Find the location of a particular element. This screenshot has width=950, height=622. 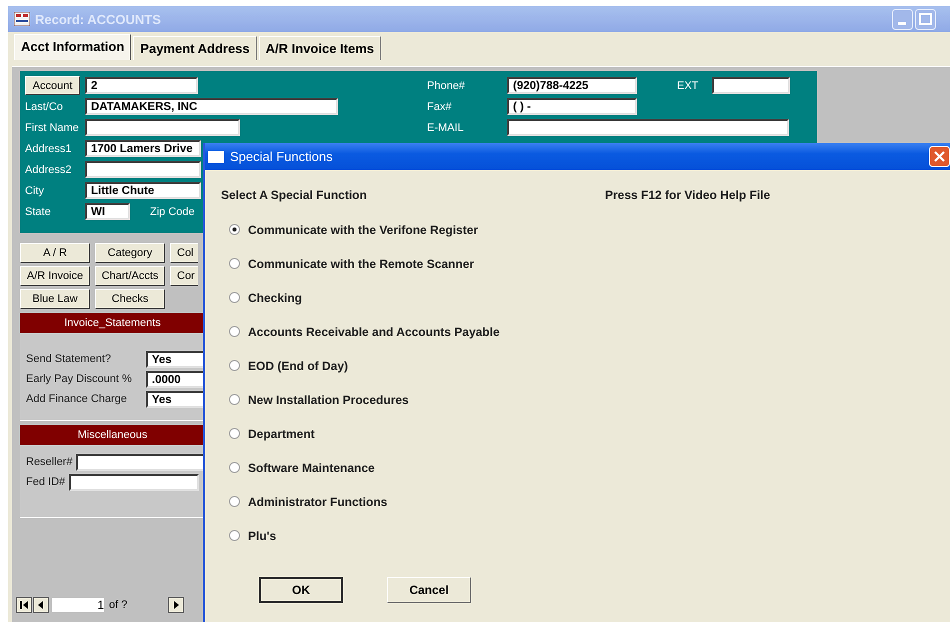

function-button: A/R Invoice is located at coordinates (55, 276).